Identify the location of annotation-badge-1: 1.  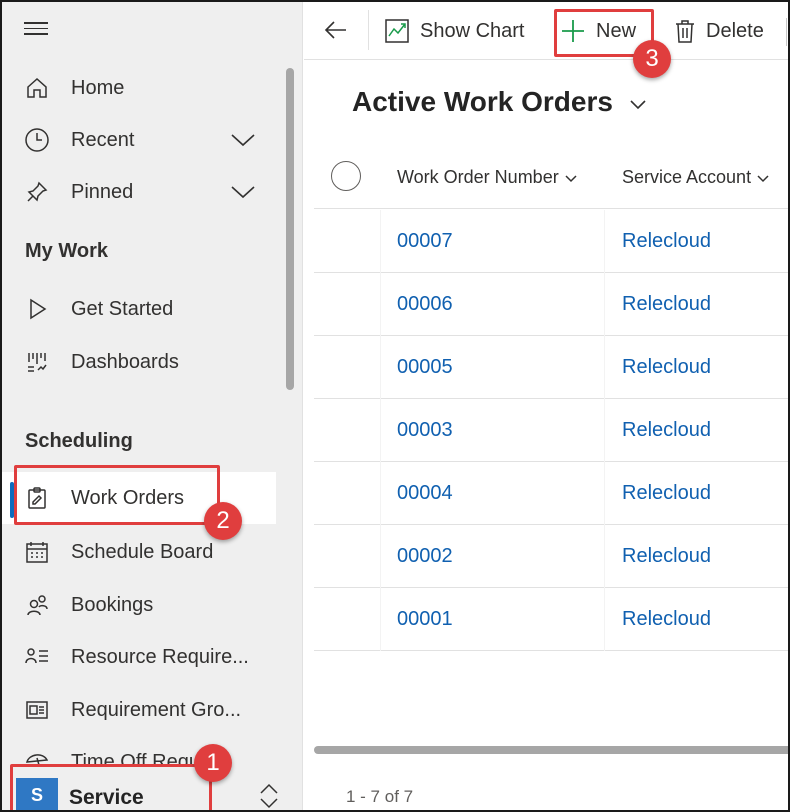
(213, 763).